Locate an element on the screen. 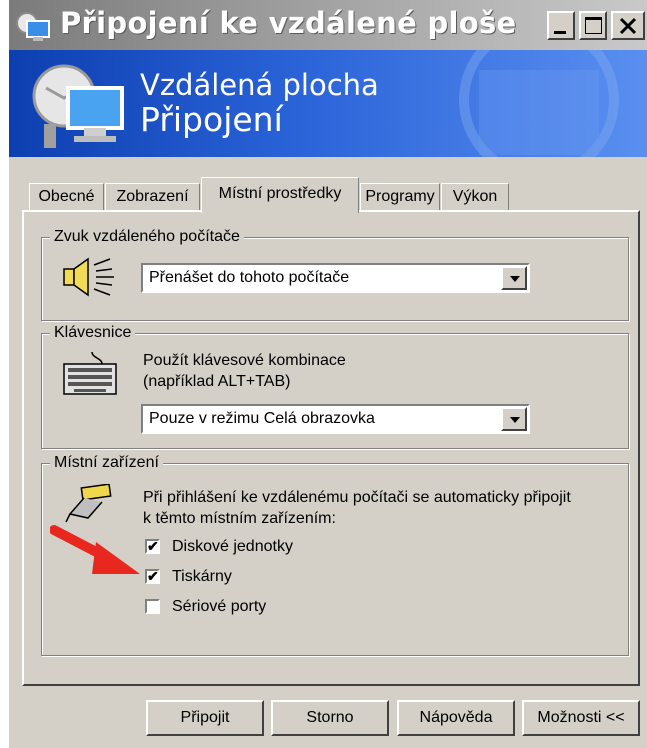  tab-programs: Programy is located at coordinates (400, 197).